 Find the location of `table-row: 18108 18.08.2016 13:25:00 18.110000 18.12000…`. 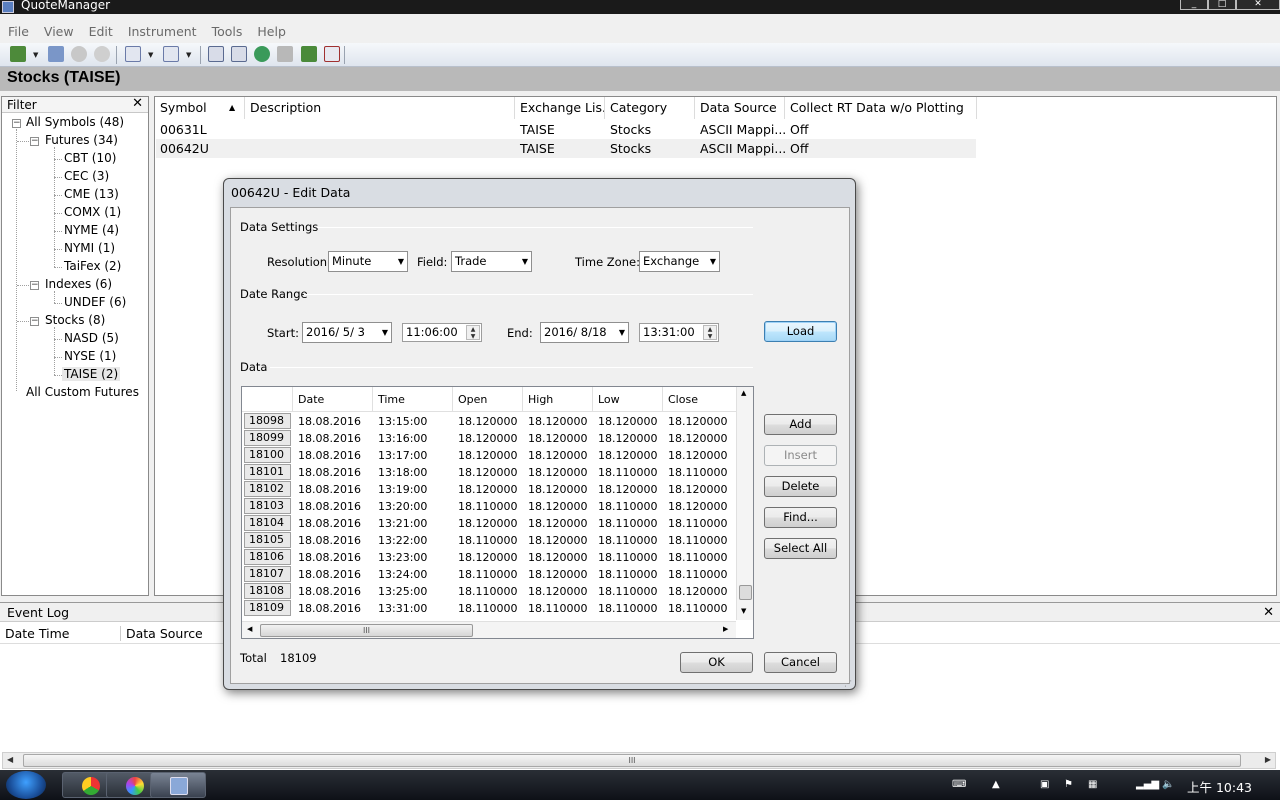

table-row: 18108 18.08.2016 13:25:00 18.110000 18.12000… is located at coordinates (489, 591).